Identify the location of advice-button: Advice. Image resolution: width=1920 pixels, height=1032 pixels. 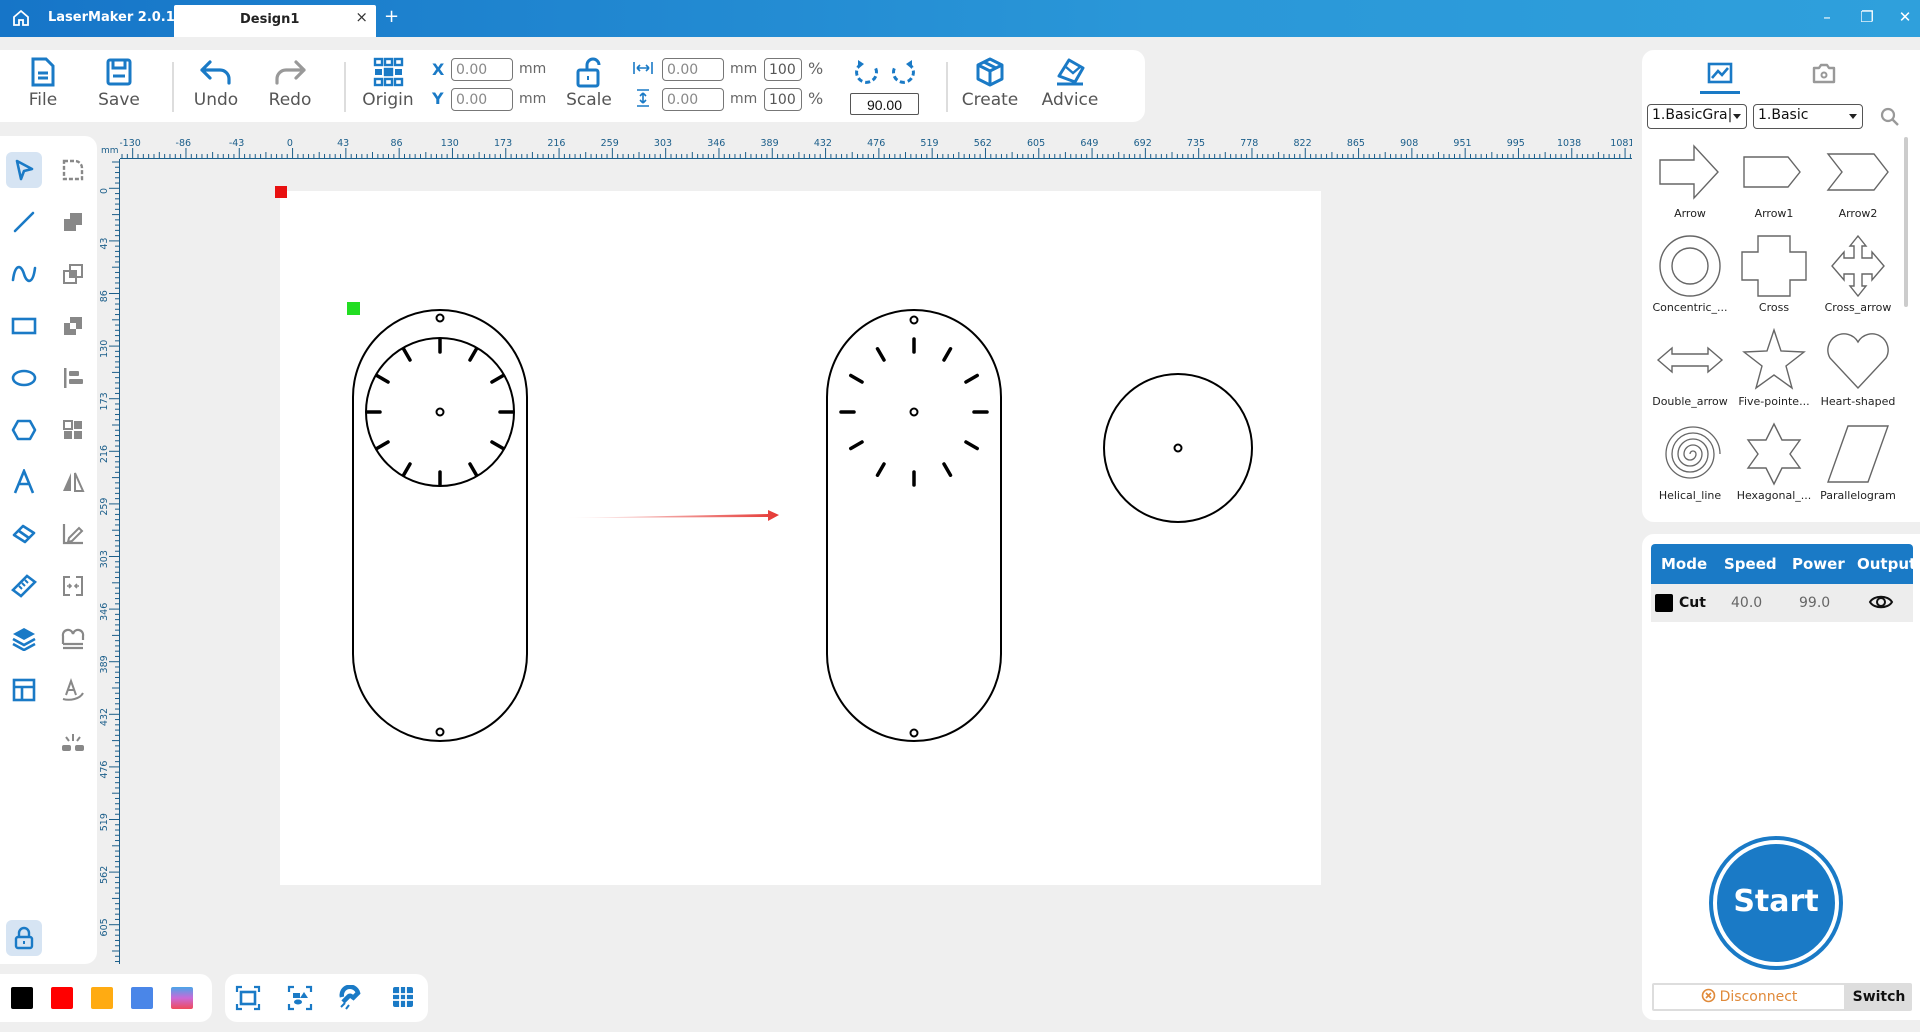
(1070, 83).